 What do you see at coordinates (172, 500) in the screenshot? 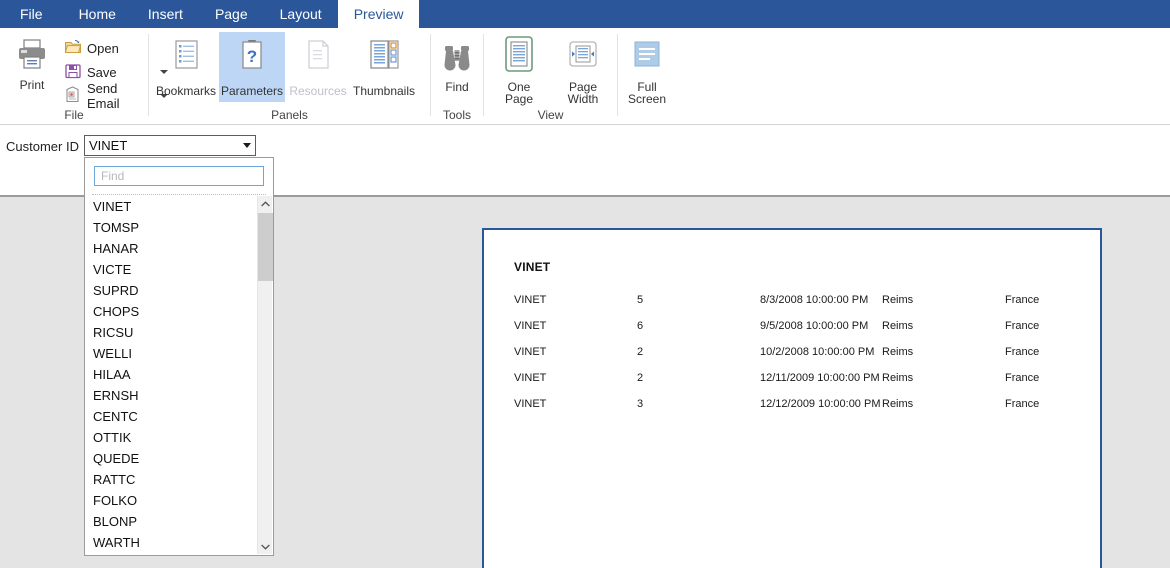
I see `dropdown-option-folko: FOLKO` at bounding box center [172, 500].